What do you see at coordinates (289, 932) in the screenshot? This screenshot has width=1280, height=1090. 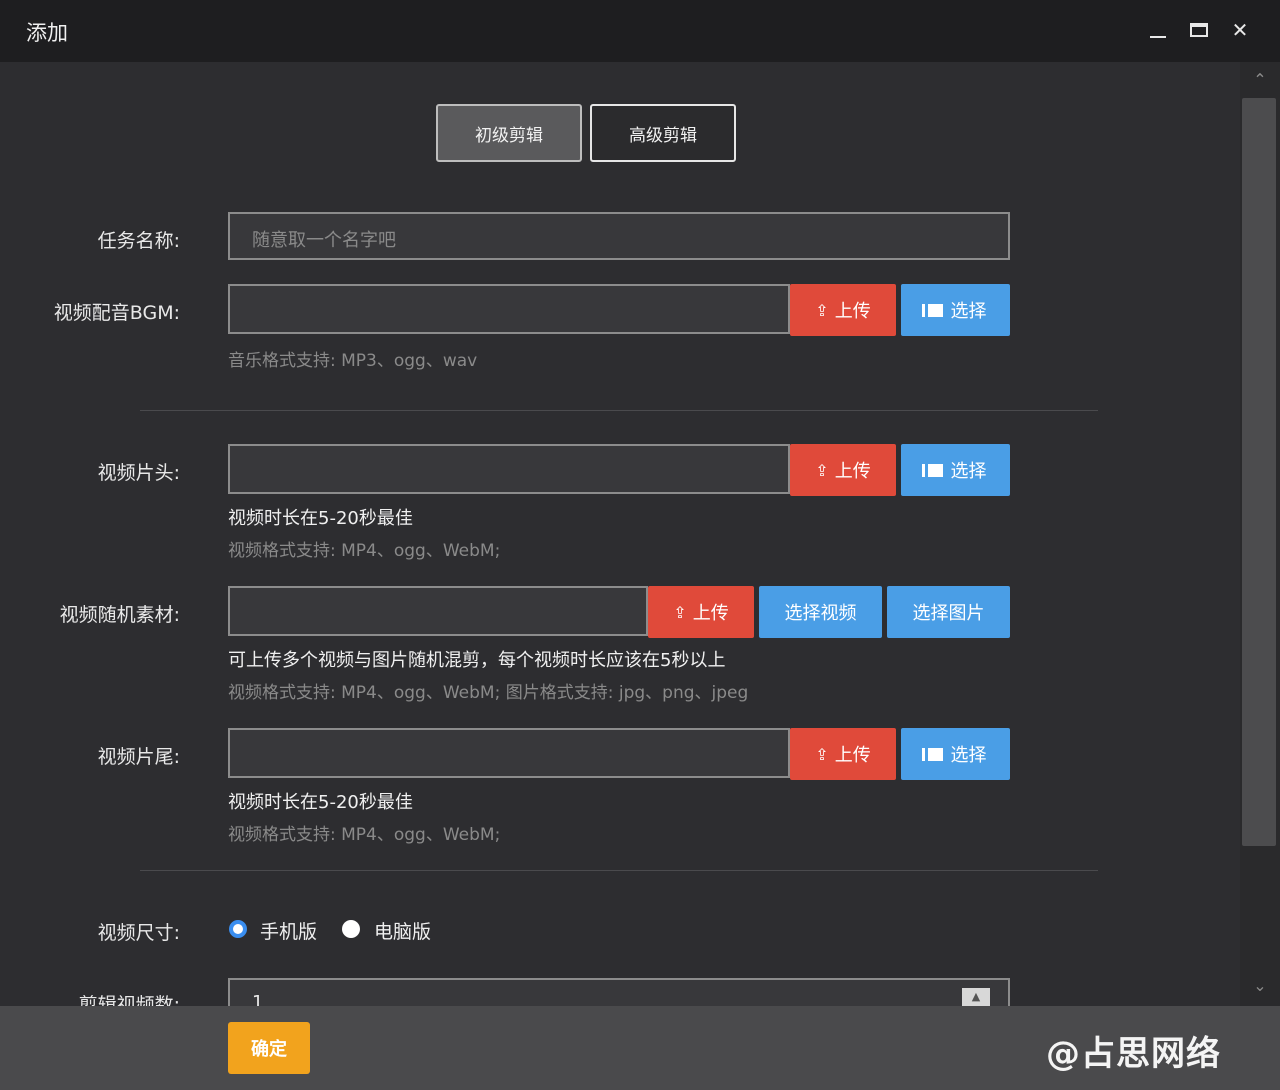 I see `radio-mobile-label: 手机版` at bounding box center [289, 932].